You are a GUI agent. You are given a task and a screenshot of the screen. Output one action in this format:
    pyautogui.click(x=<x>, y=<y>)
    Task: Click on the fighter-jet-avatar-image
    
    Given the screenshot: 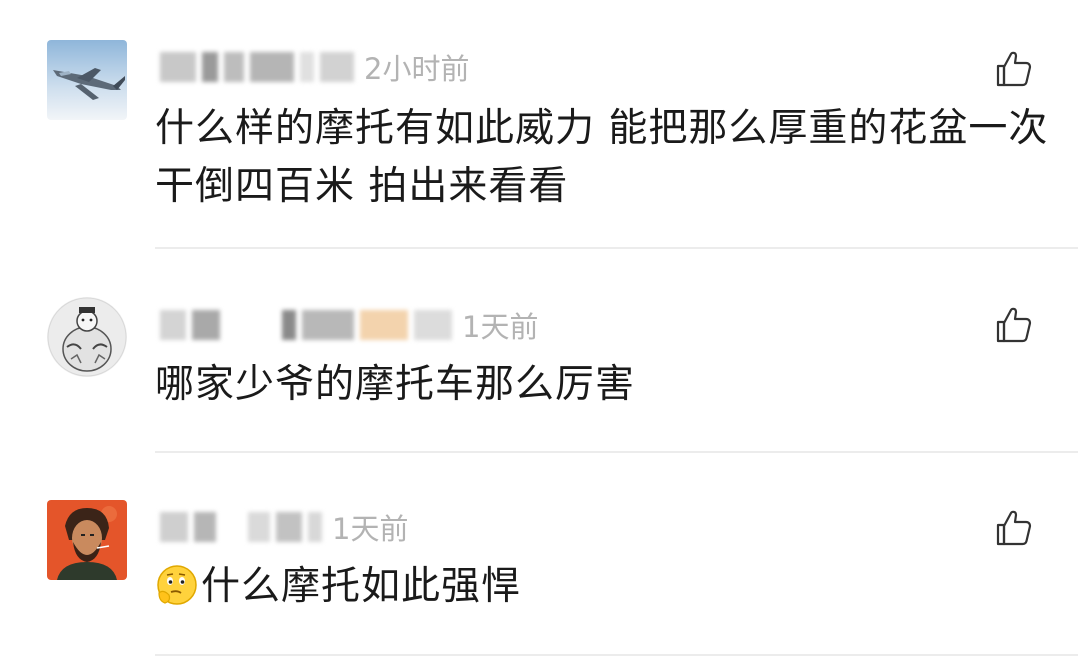 What is the action you would take?
    pyautogui.click(x=87, y=80)
    